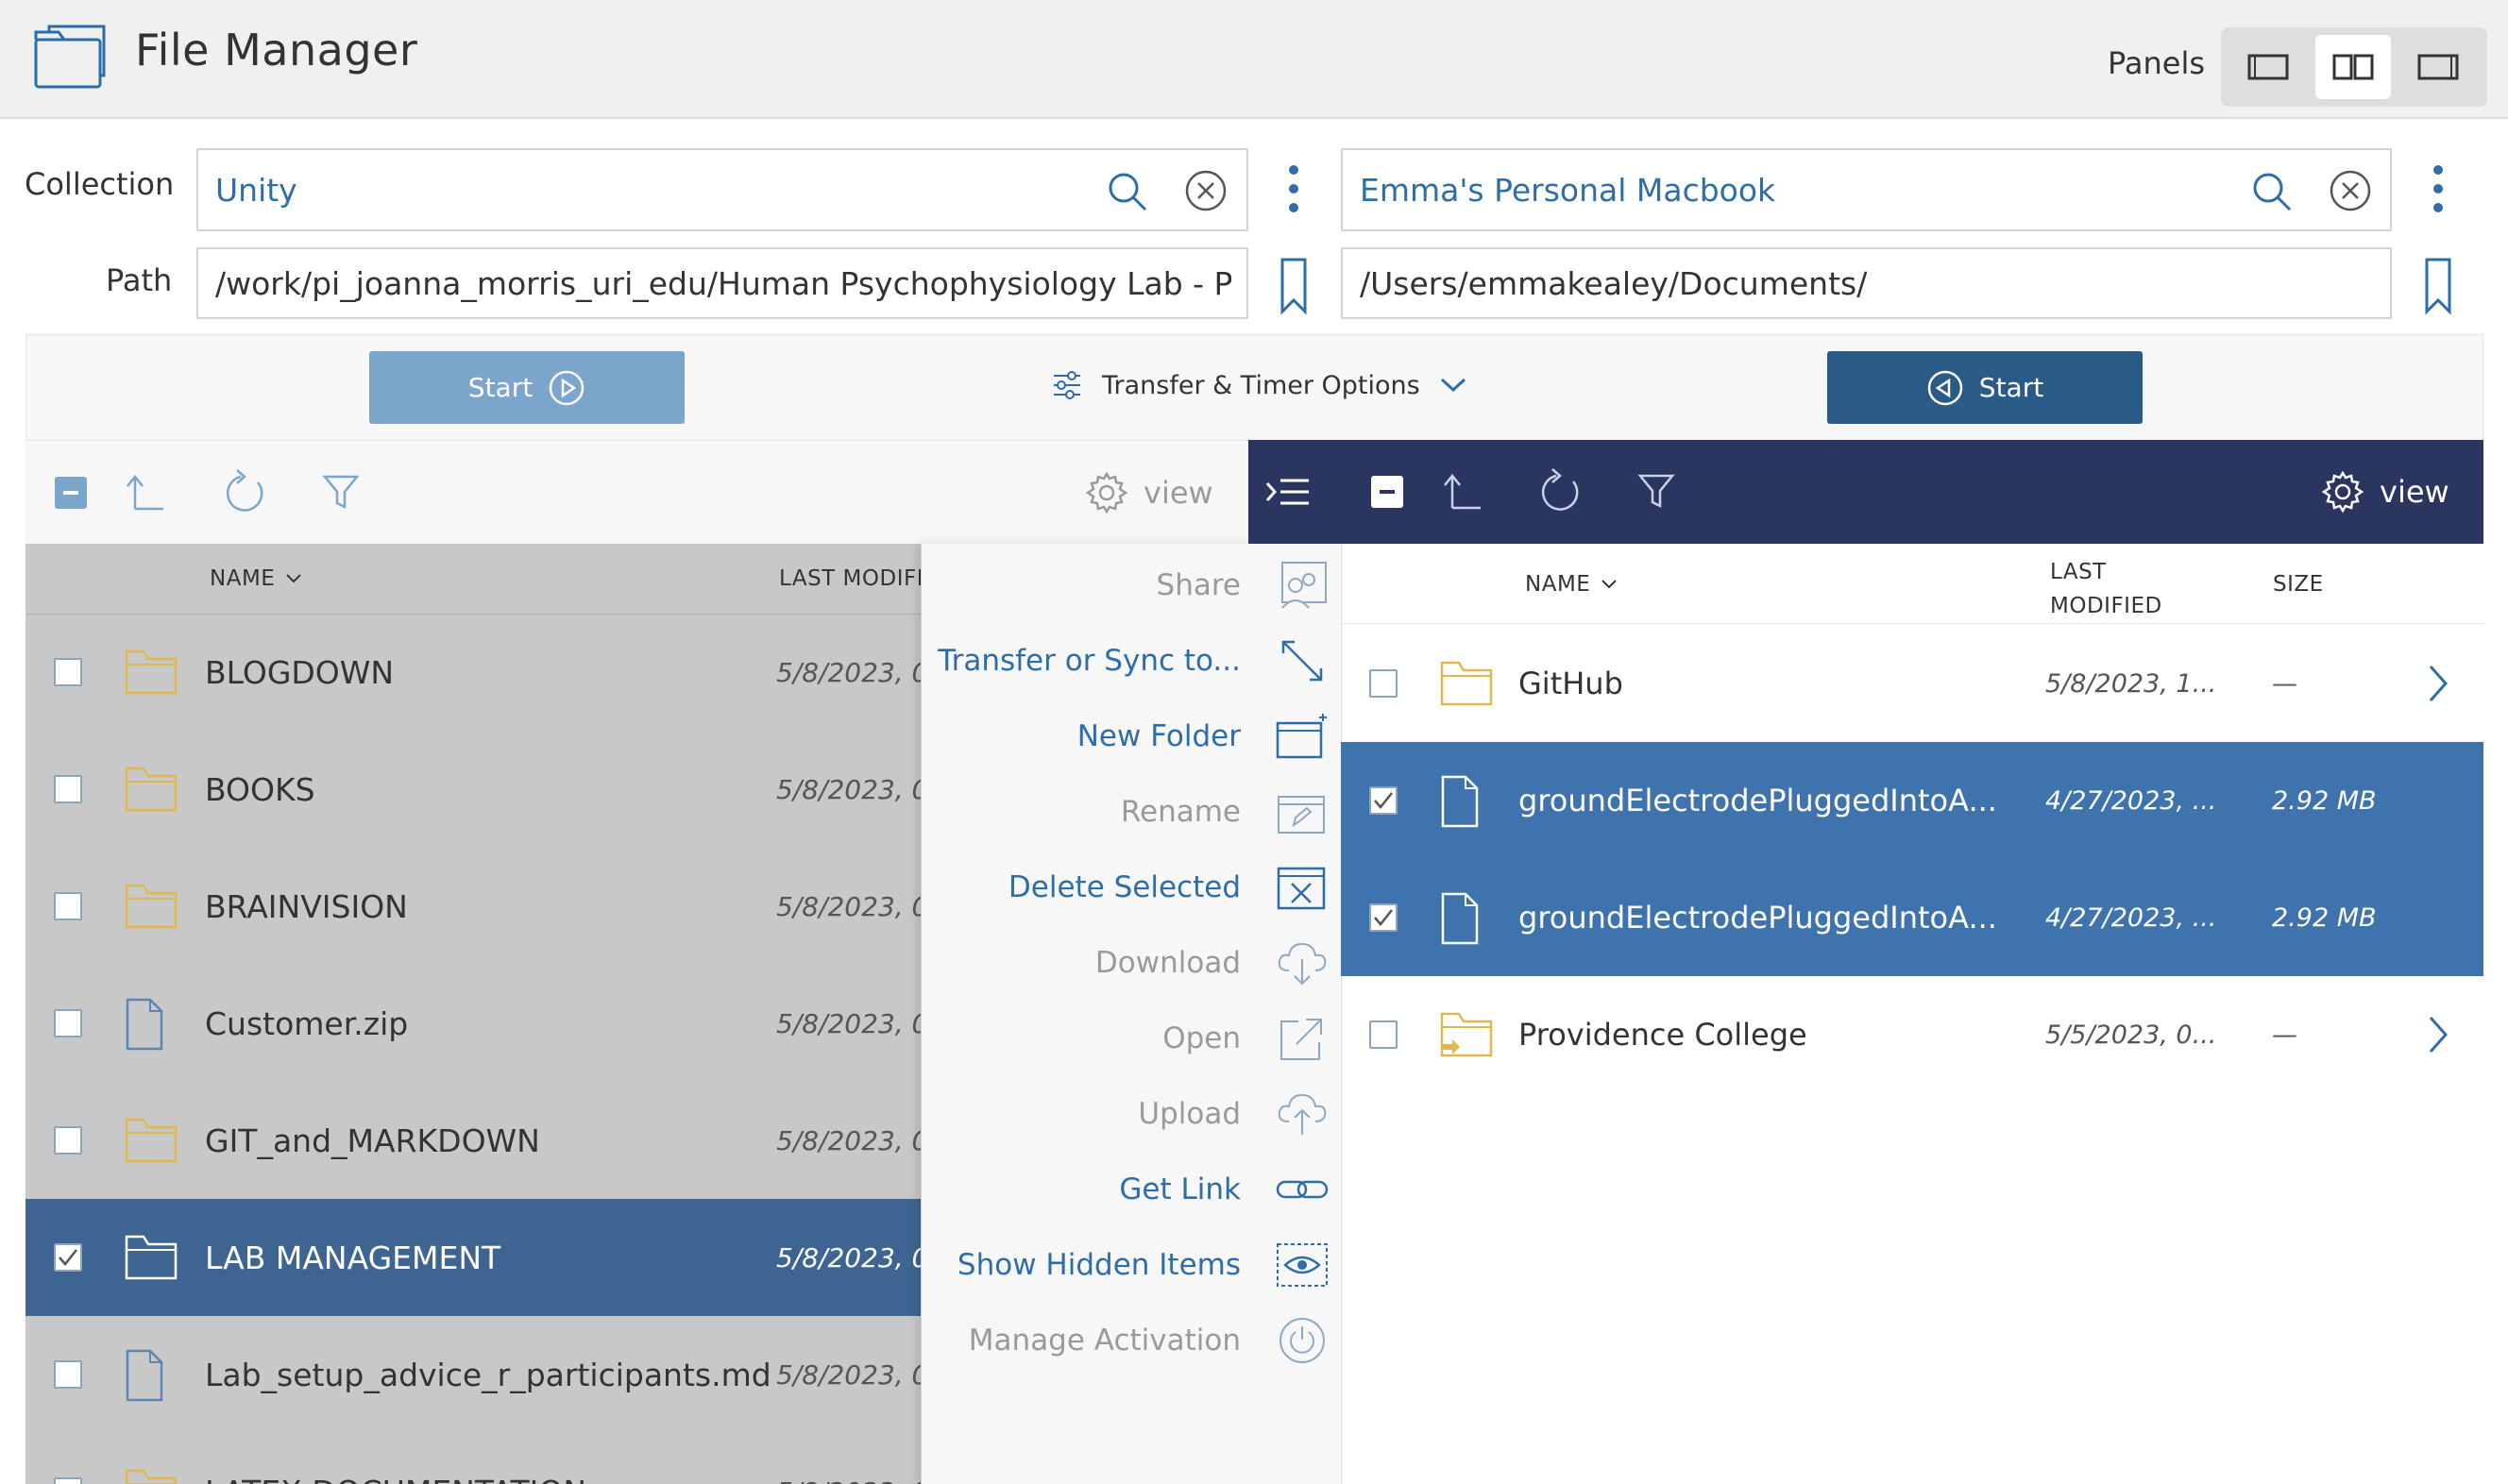 Image resolution: width=2508 pixels, height=1484 pixels. Describe the element at coordinates (473, 906) in the screenshot. I see `table-row: BRAINVISION 5/8/2023, 0` at that location.